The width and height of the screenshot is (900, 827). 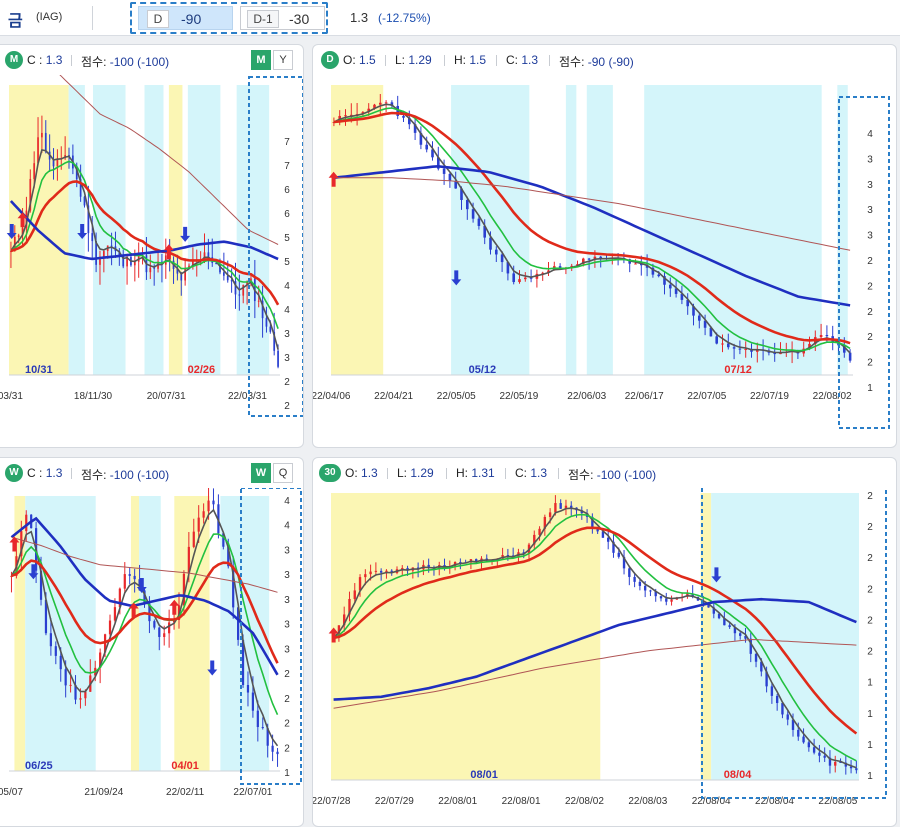 I want to click on x-tick-label: 20/07/31, so click(x=166, y=396).